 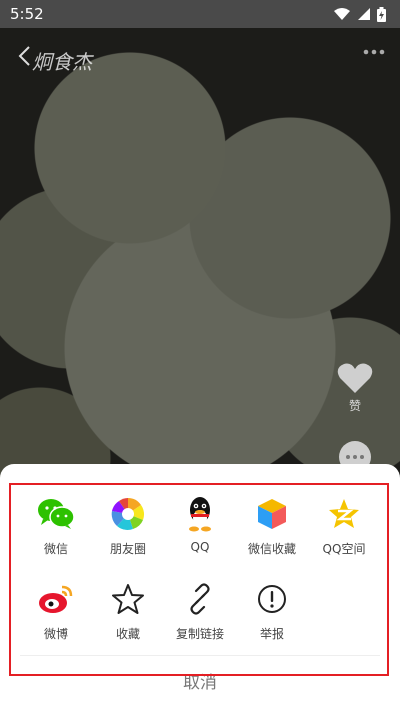 What do you see at coordinates (56, 599) in the screenshot?
I see `weibo-icon` at bounding box center [56, 599].